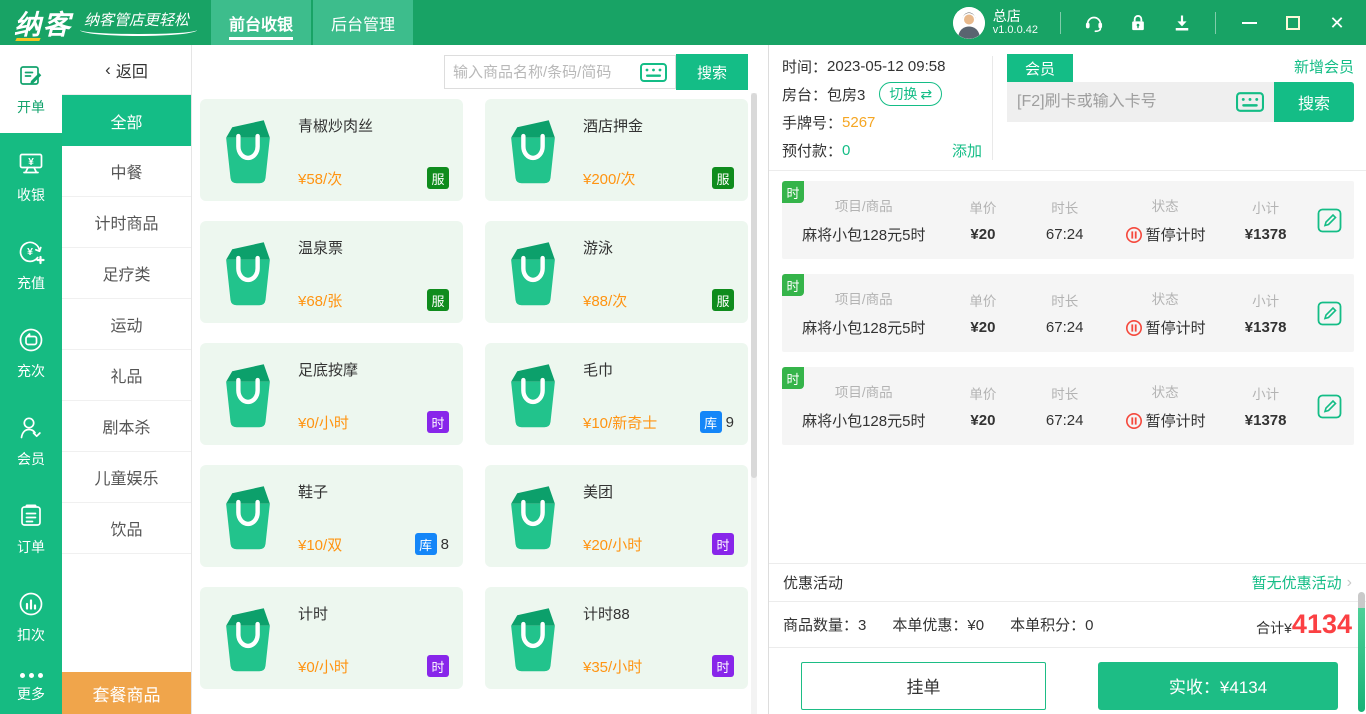  I want to click on product-card: 美团 ¥20/小时 时, so click(616, 516).